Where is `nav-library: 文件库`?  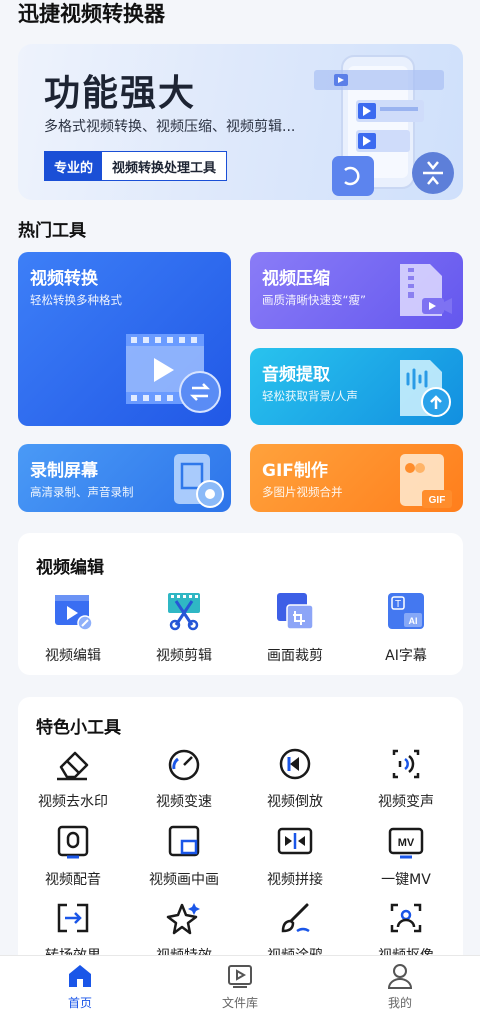 nav-library: 文件库 is located at coordinates (240, 984).